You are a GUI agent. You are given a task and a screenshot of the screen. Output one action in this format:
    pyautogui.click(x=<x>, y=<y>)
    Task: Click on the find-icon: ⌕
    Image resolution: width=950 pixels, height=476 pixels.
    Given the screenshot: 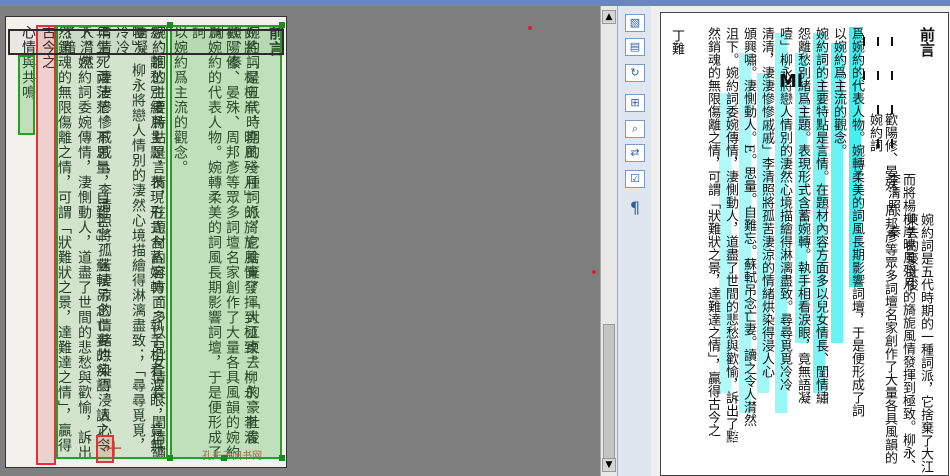 What is the action you would take?
    pyautogui.click(x=635, y=129)
    